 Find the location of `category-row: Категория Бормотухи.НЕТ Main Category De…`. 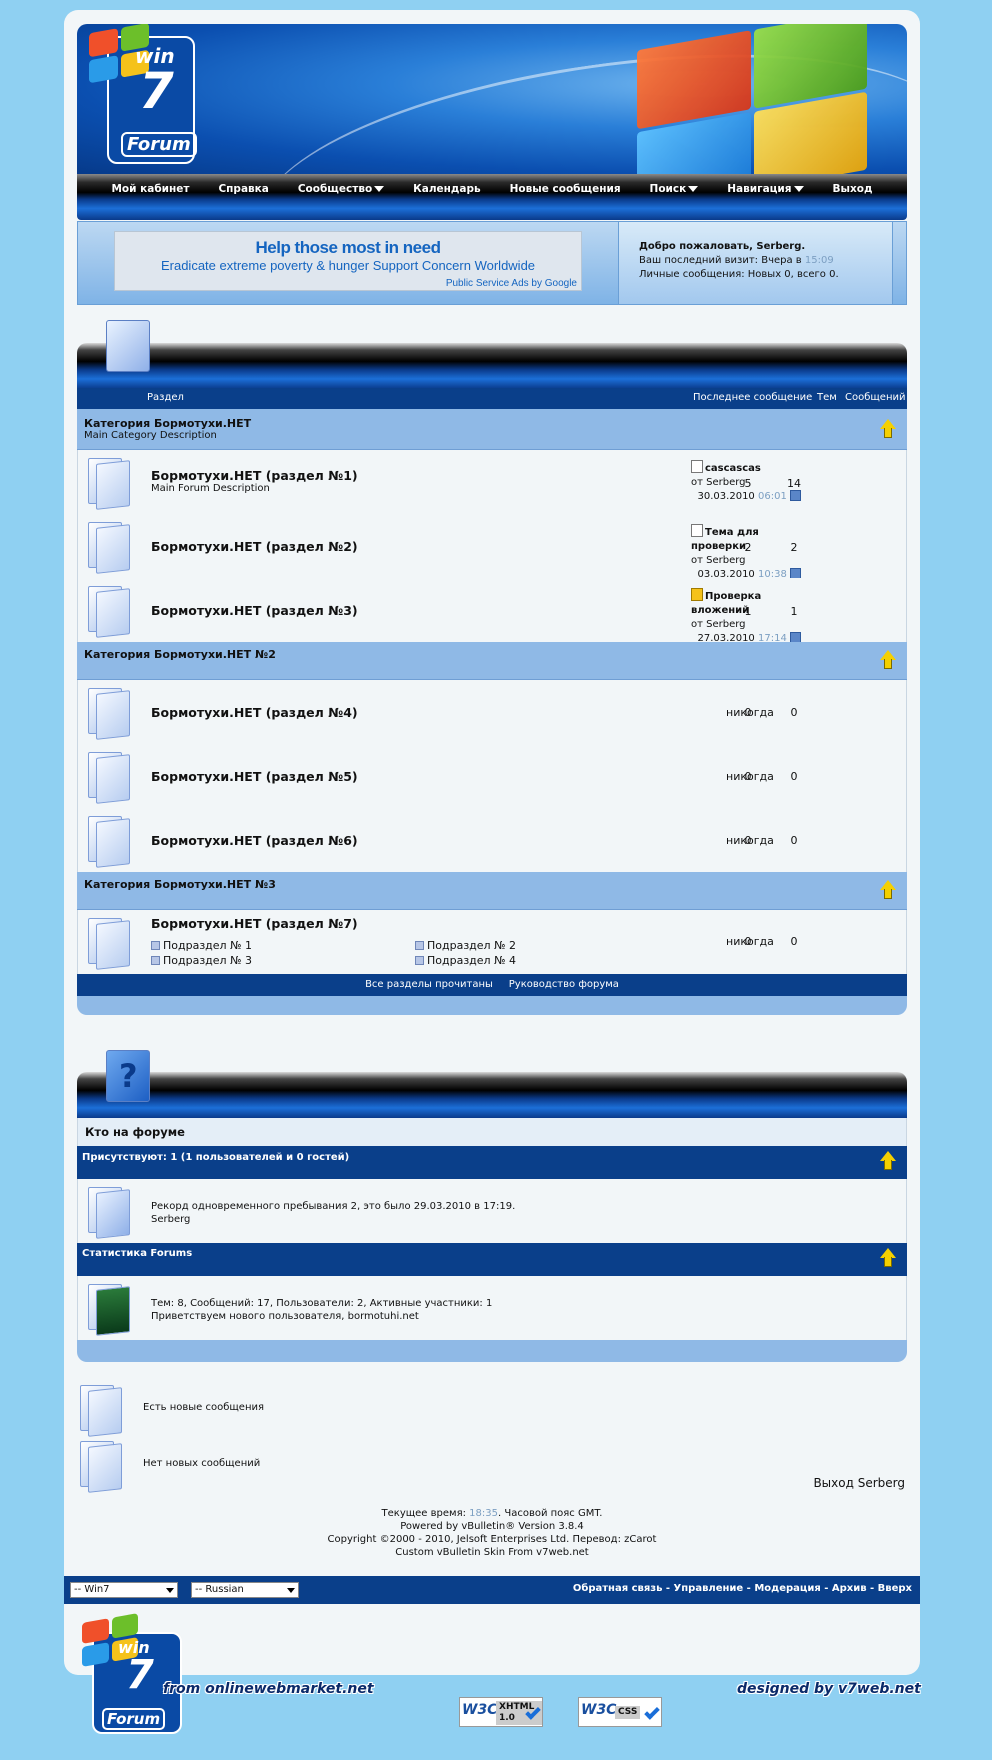

category-row: Категория Бормотухи.НЕТ Main Category De… is located at coordinates (492, 429).